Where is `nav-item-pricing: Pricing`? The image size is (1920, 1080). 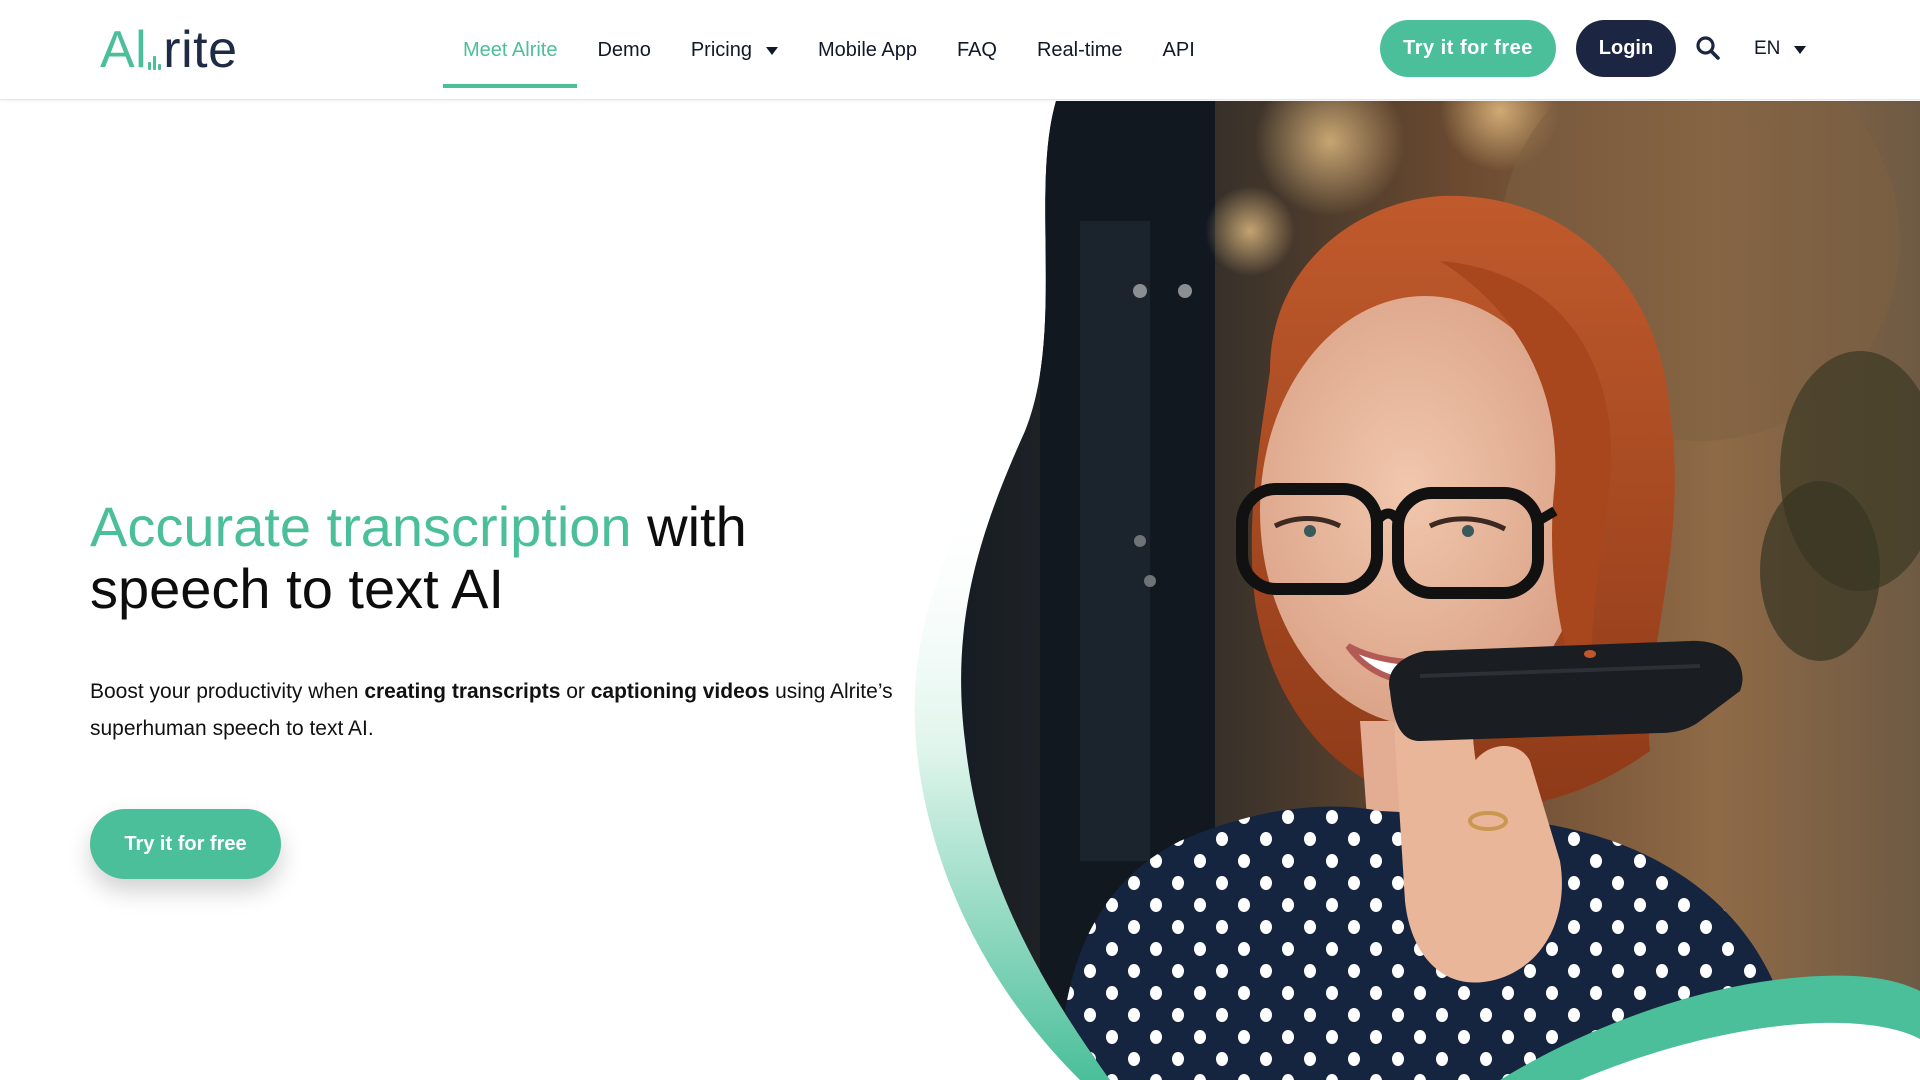
nav-item-pricing: Pricing is located at coordinates (734, 50).